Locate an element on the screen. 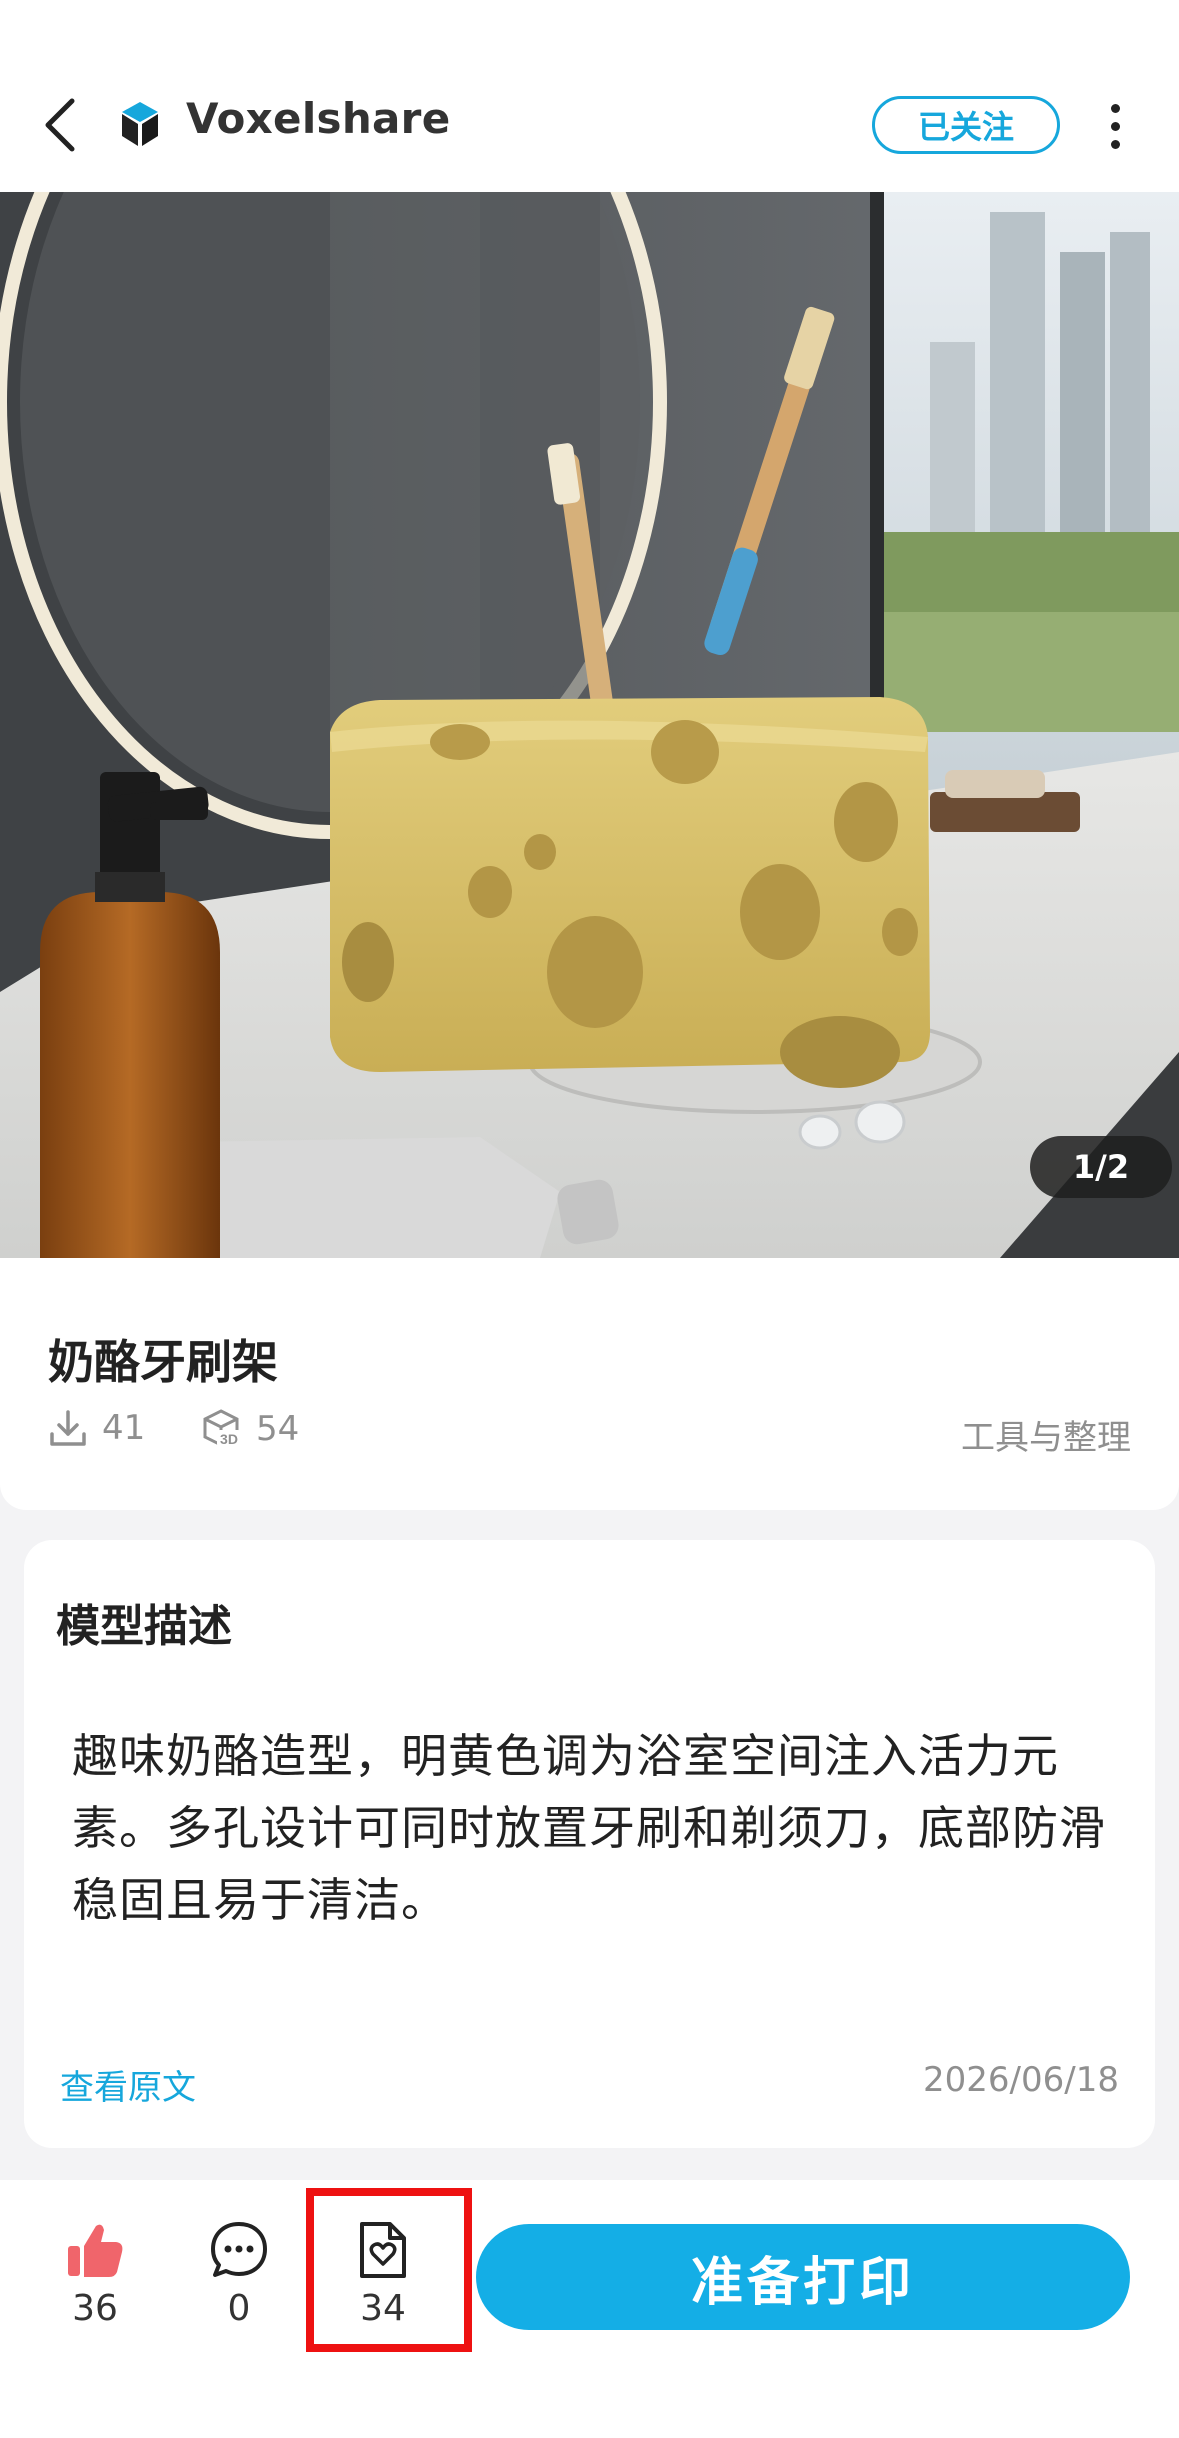  cube-3d-icon: 3D is located at coordinates (222, 1428).